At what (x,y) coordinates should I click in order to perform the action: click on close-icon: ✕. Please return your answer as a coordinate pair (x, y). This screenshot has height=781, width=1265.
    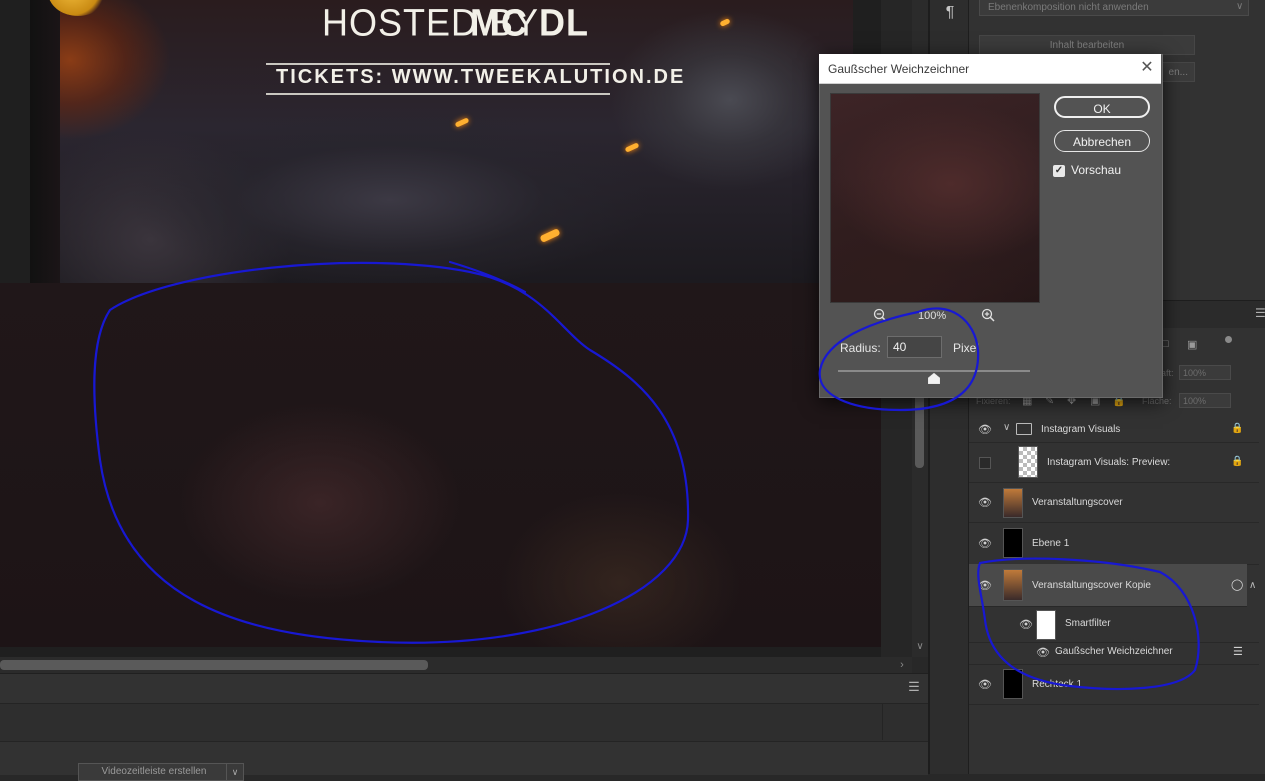
    Looking at the image, I should click on (1147, 68).